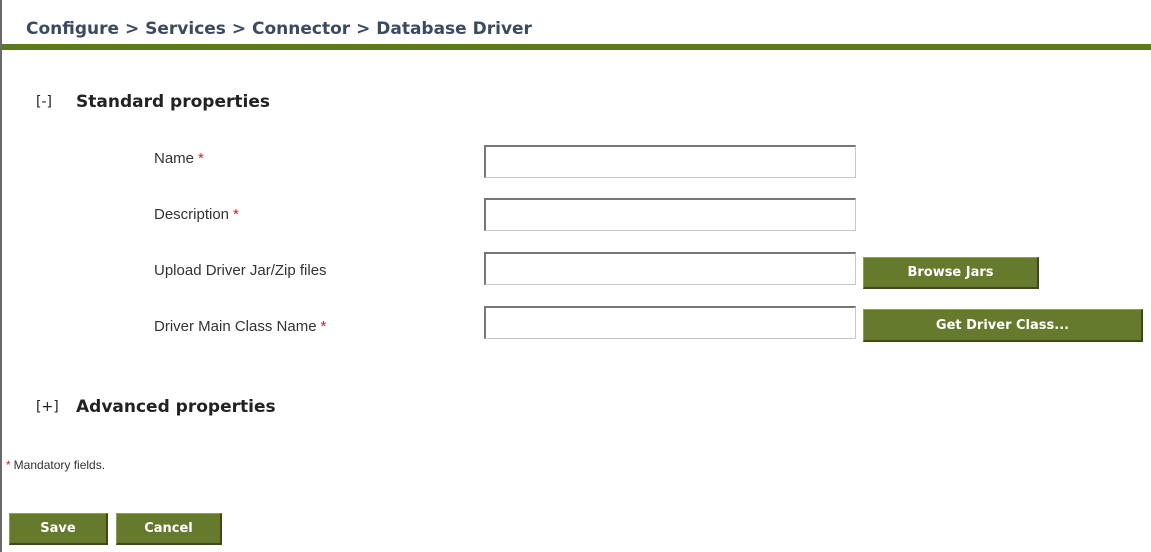 The width and height of the screenshot is (1151, 552). What do you see at coordinates (173, 102) in the screenshot?
I see `standard-properties-title: Standard properties` at bounding box center [173, 102].